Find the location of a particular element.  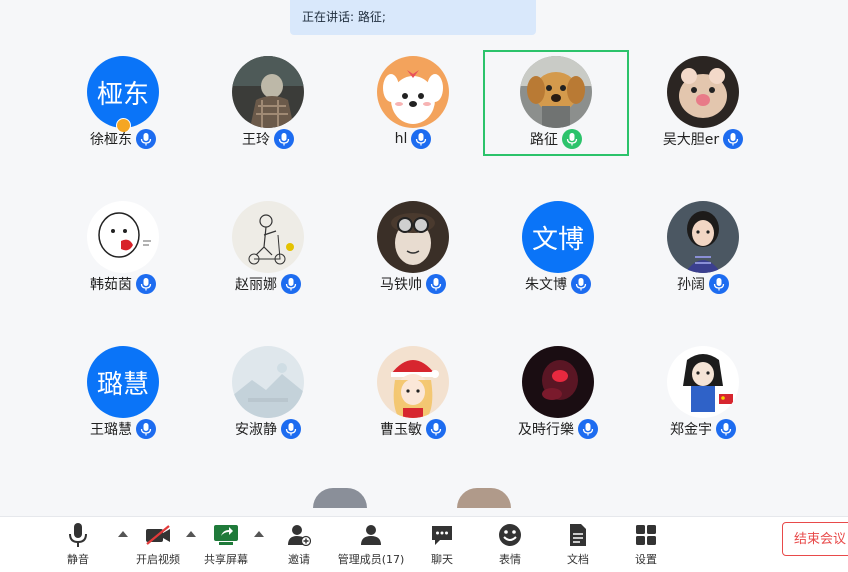

participant-tile: 安淑静 is located at coordinates (268, 393).